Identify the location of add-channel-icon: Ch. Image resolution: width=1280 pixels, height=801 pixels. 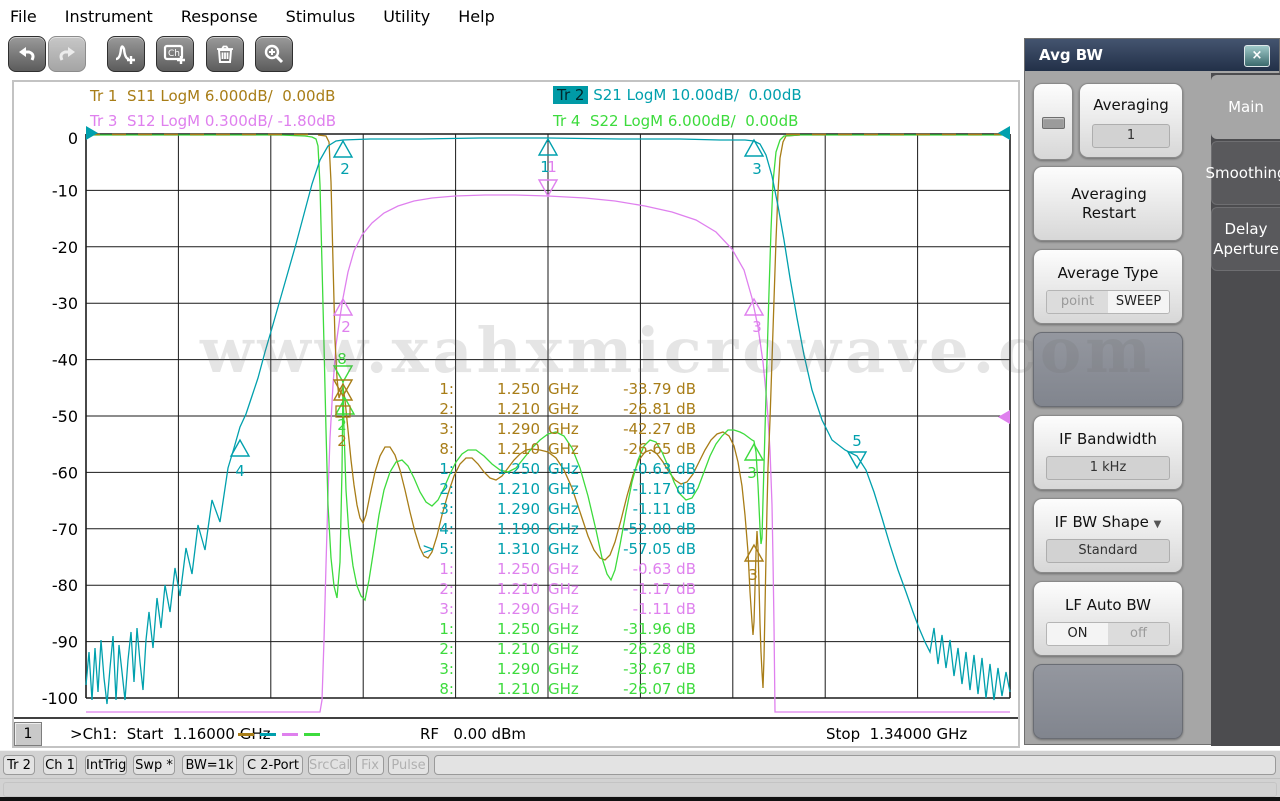
(175, 54).